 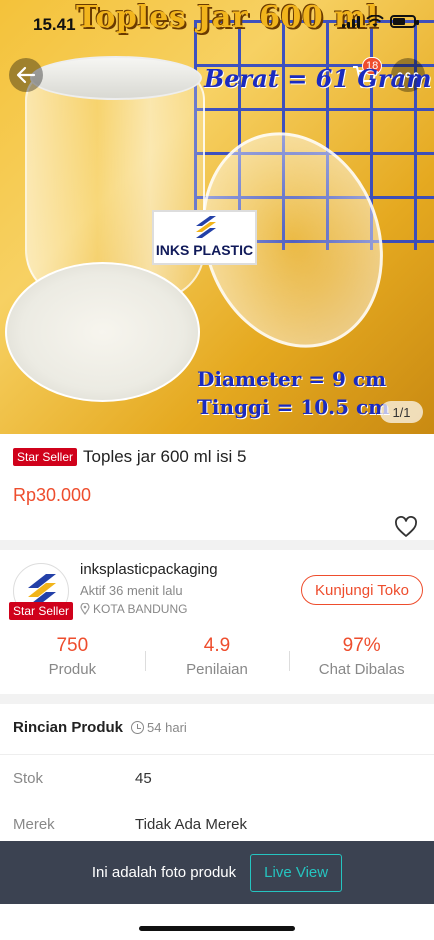 What do you see at coordinates (293, 407) in the screenshot?
I see `height-text: Tinggi = 10.5 cm` at bounding box center [293, 407].